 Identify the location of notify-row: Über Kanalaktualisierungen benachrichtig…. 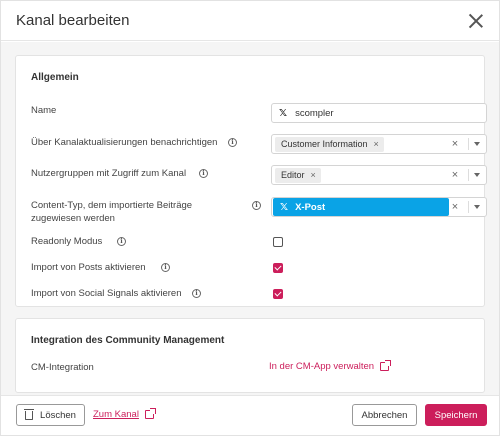
(259, 144).